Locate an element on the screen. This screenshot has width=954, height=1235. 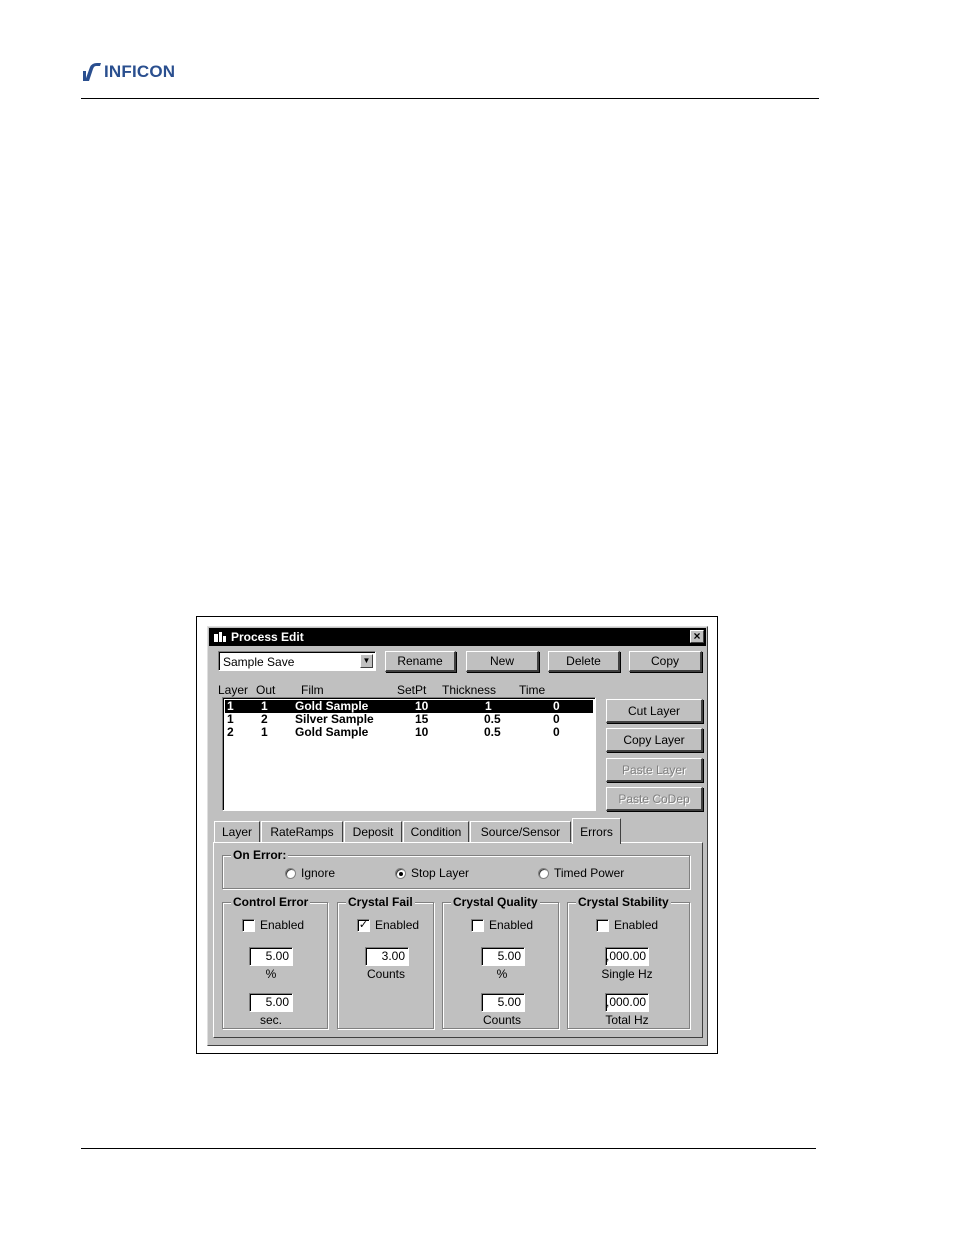
rename-button: Rename is located at coordinates (420, 661).